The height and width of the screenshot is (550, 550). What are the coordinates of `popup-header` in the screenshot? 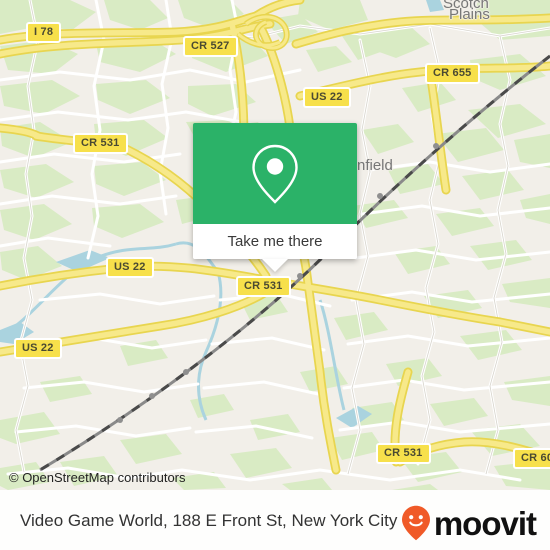 It's located at (275, 173).